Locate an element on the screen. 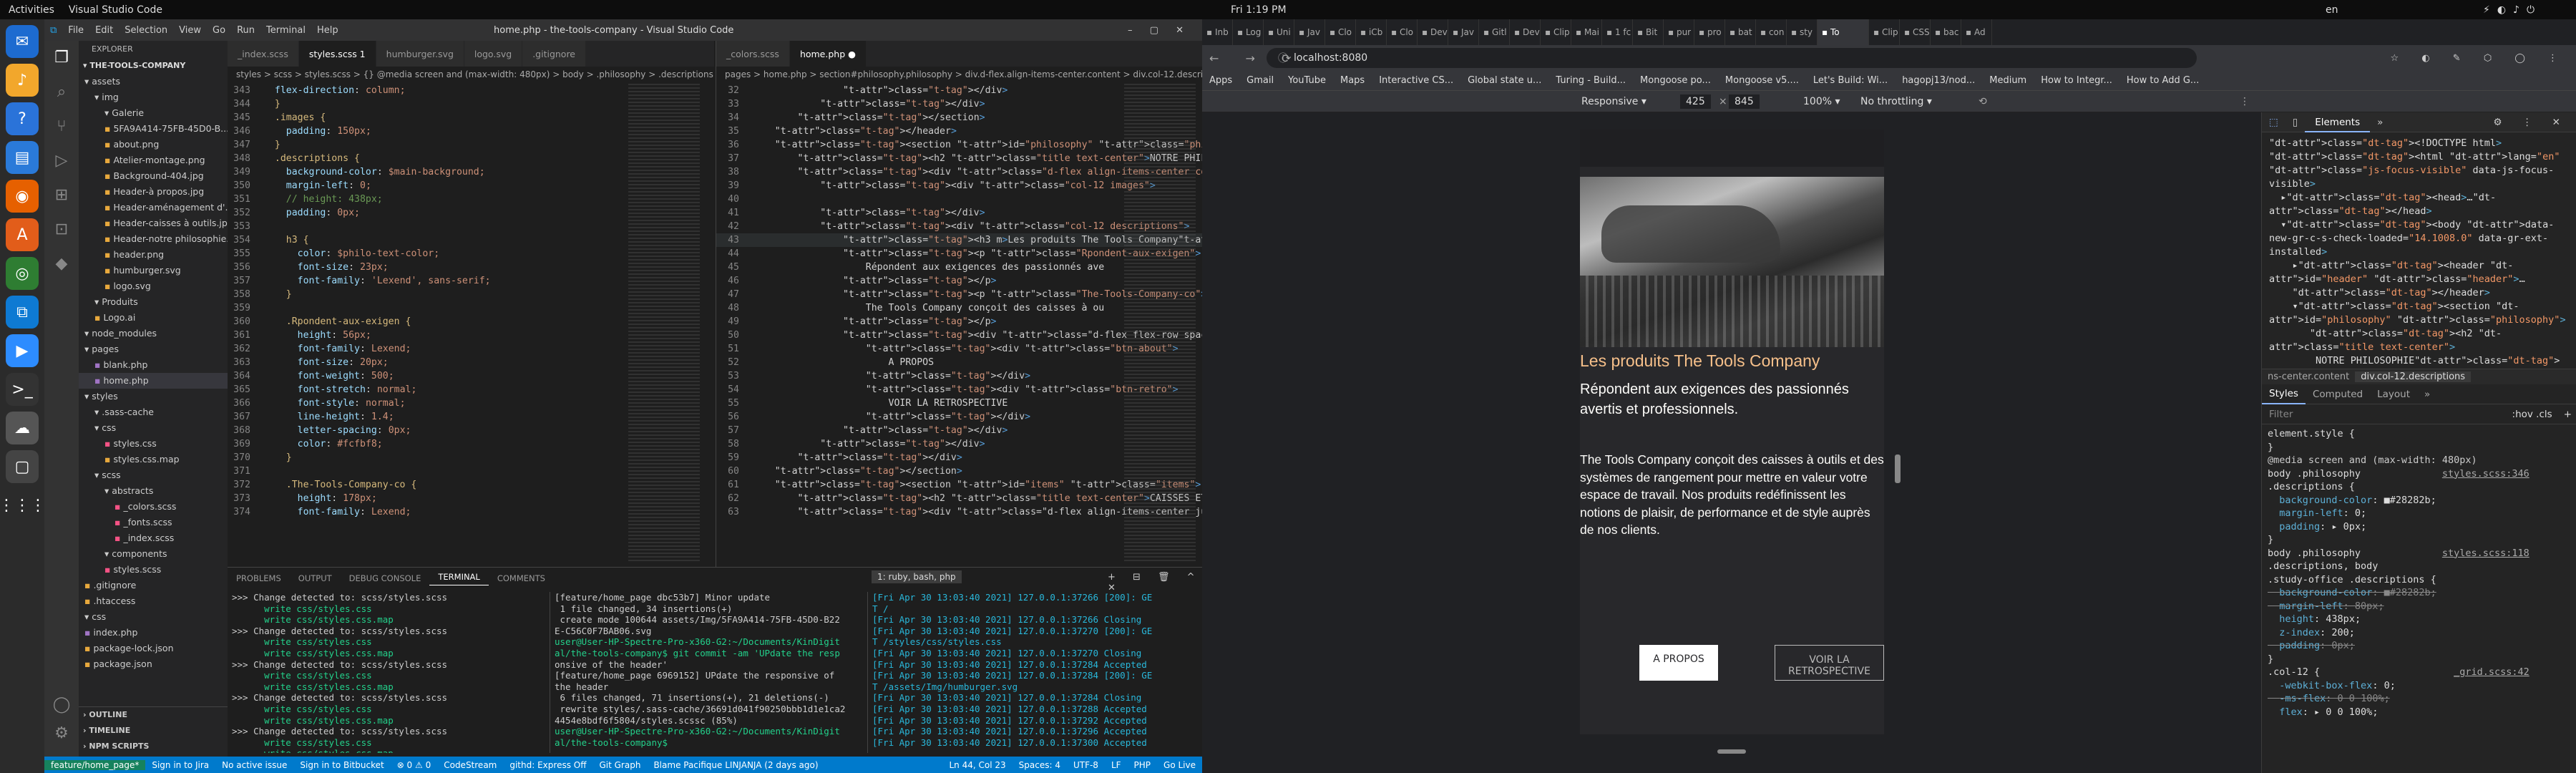  libreoffice-writer-icon: ▤ is located at coordinates (22, 158).